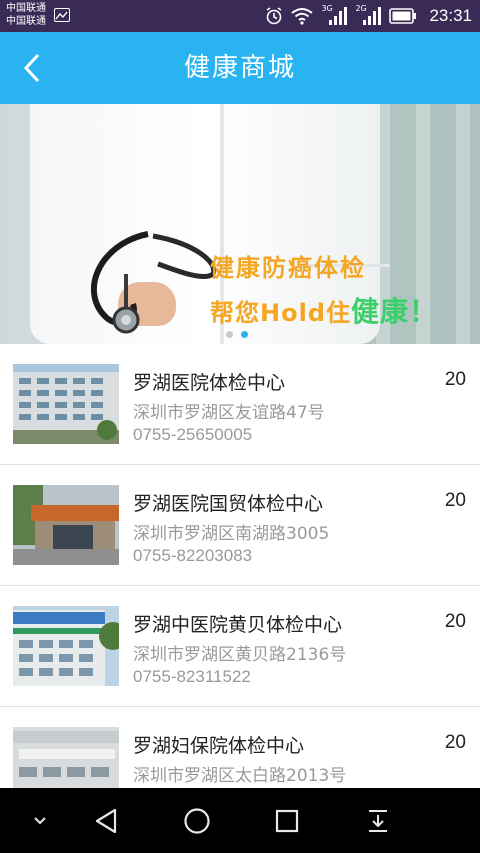 The image size is (480, 853). I want to click on carrier-labels: 中国联通 中国联通, so click(26, 15).